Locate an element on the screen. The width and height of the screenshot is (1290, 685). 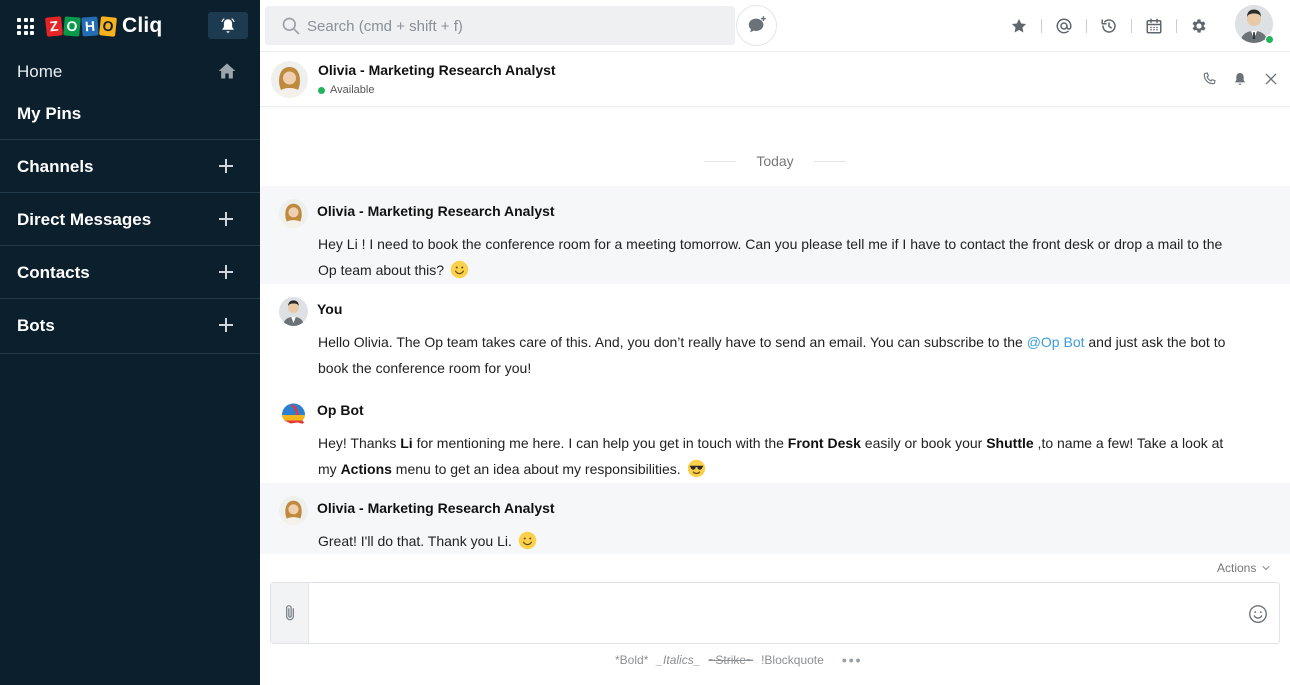
actions-menu-button: Actions is located at coordinates (1244, 568).